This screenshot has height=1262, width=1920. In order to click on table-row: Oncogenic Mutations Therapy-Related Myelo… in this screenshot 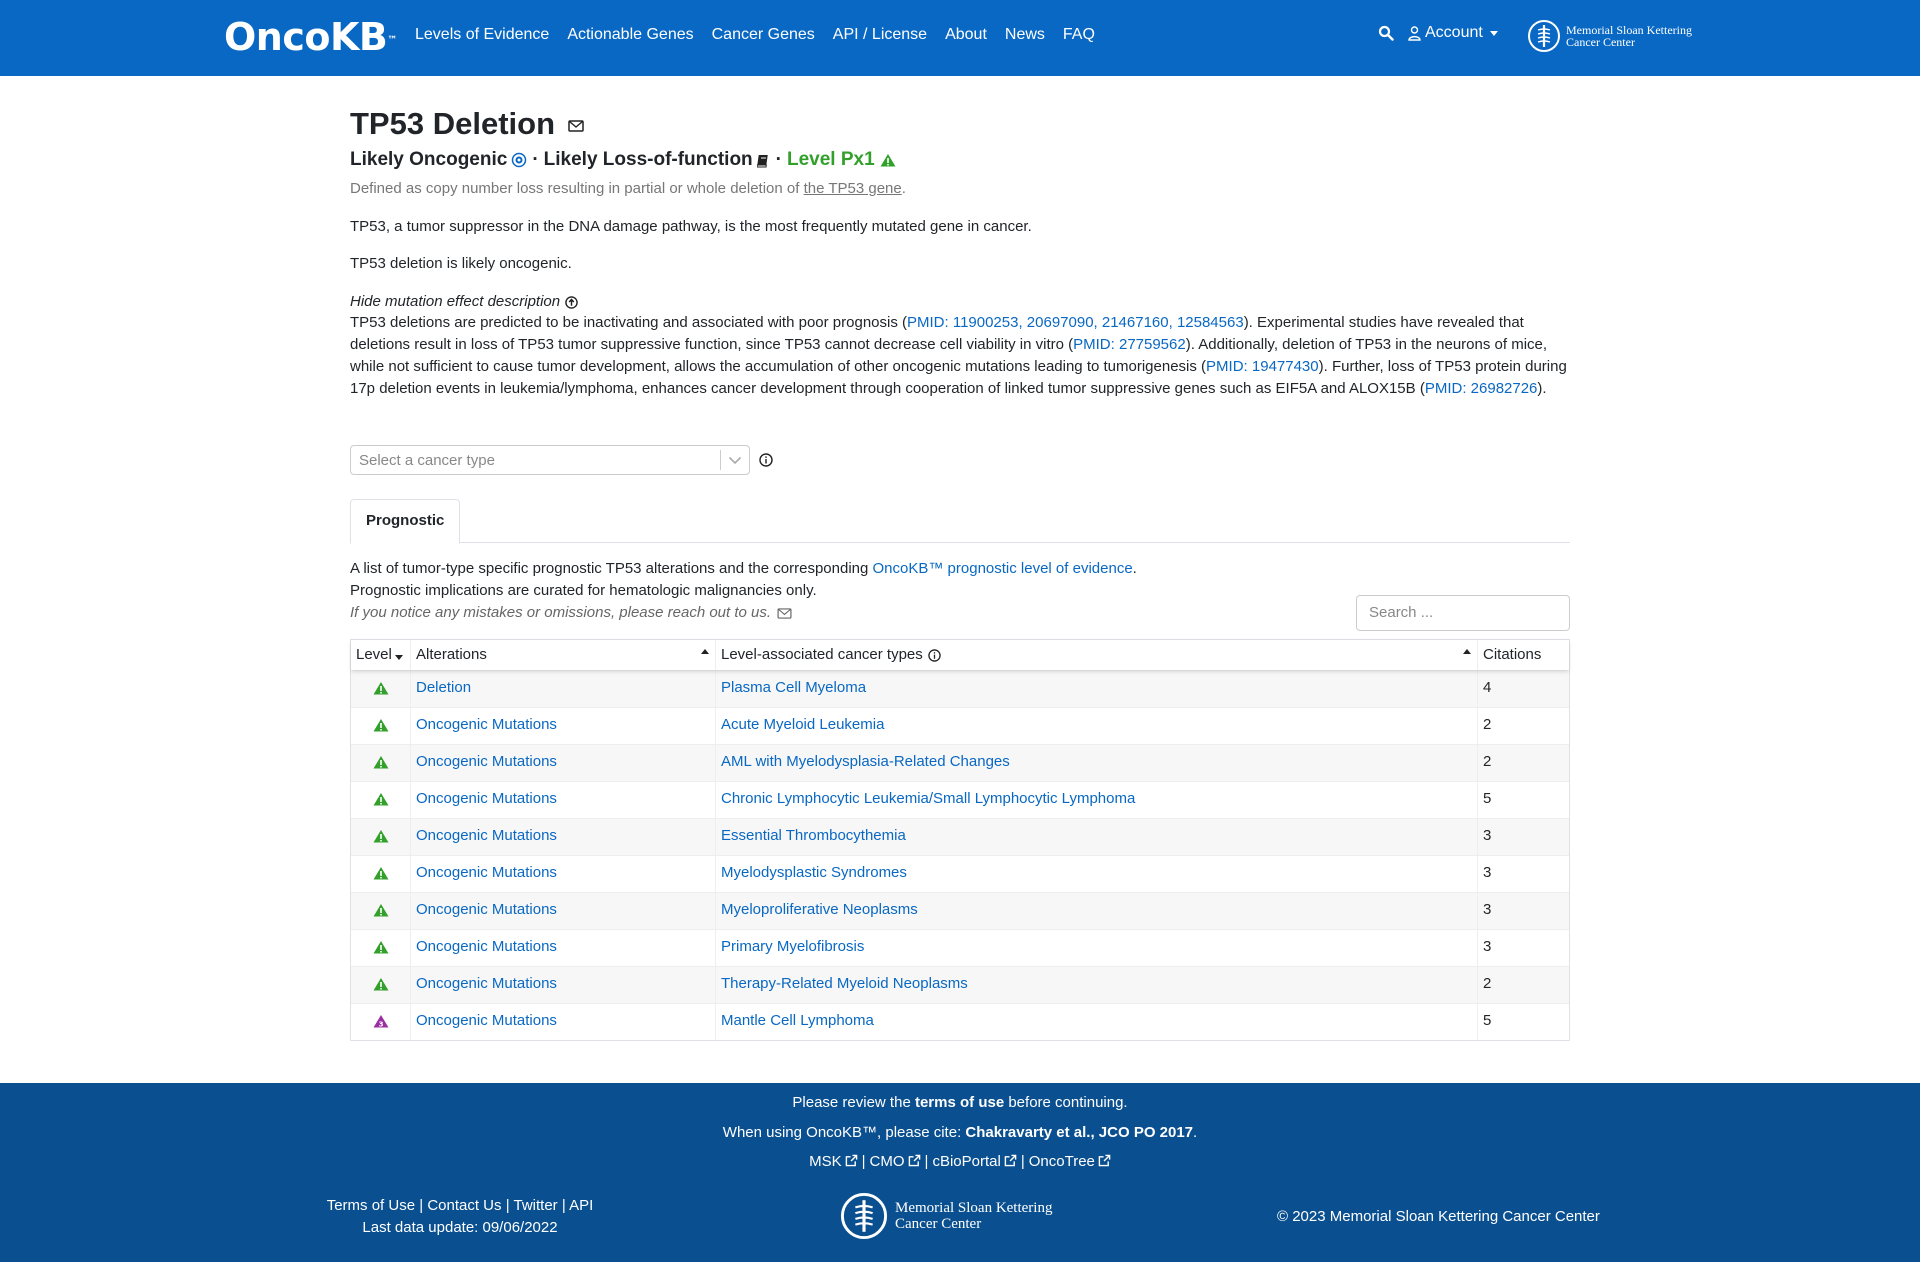, I will do `click(960, 984)`.